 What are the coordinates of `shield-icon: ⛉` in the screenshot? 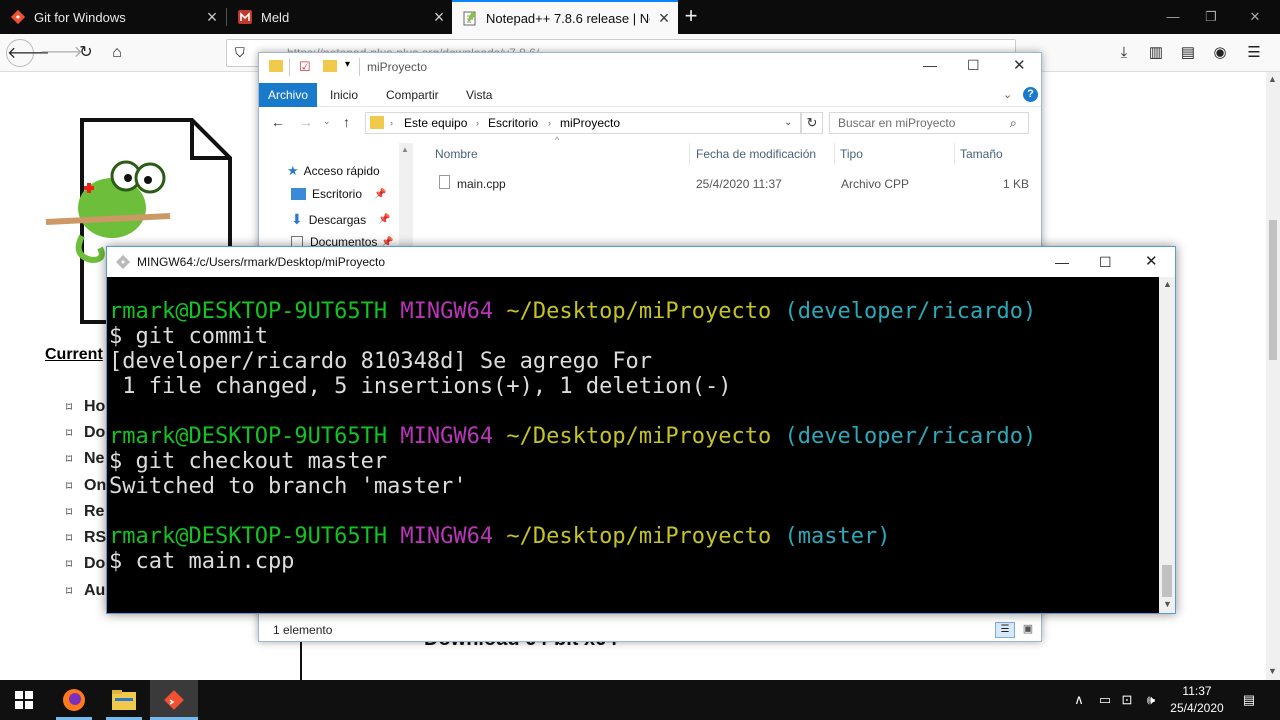 It's located at (240, 53).